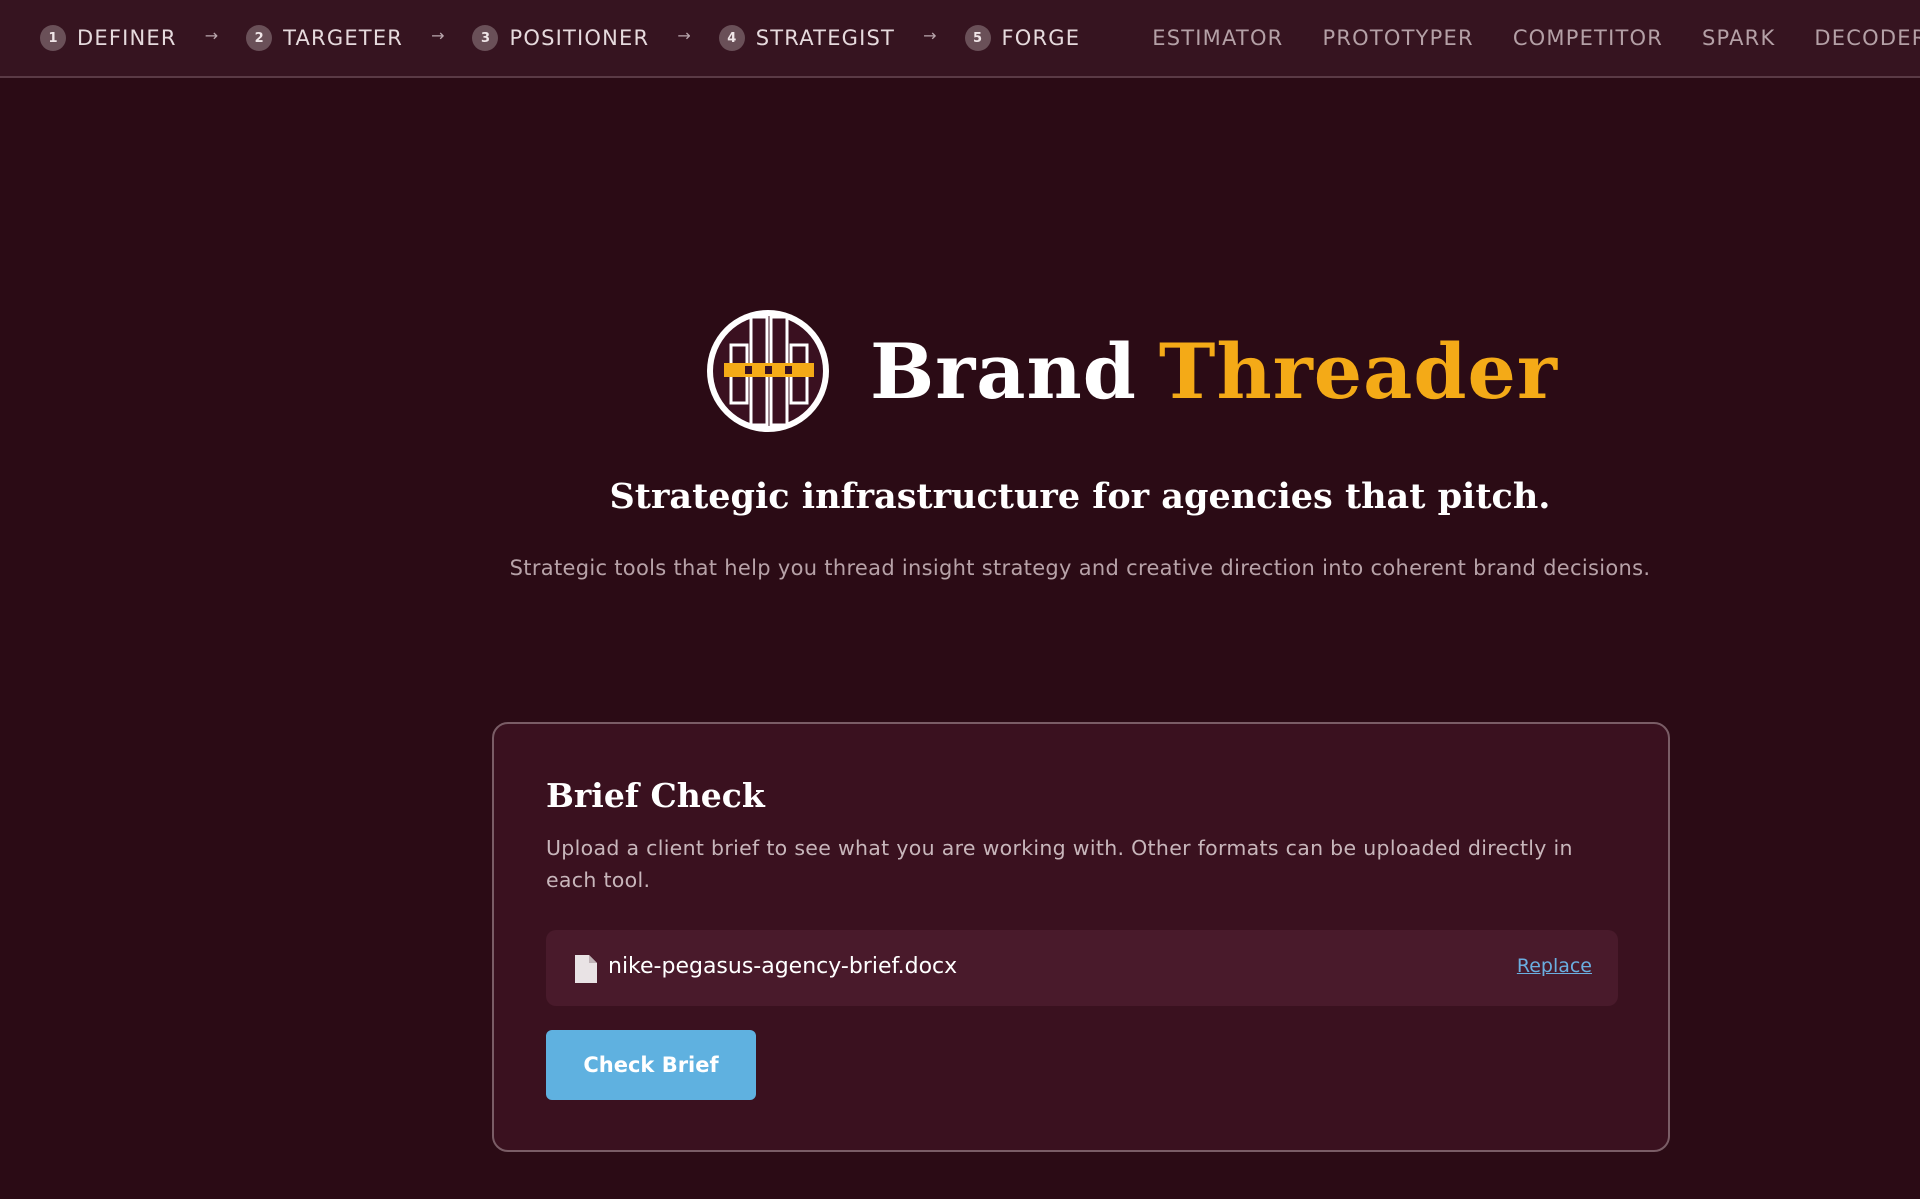  What do you see at coordinates (579, 38) in the screenshot?
I see `nav-step-label: POSITIONER` at bounding box center [579, 38].